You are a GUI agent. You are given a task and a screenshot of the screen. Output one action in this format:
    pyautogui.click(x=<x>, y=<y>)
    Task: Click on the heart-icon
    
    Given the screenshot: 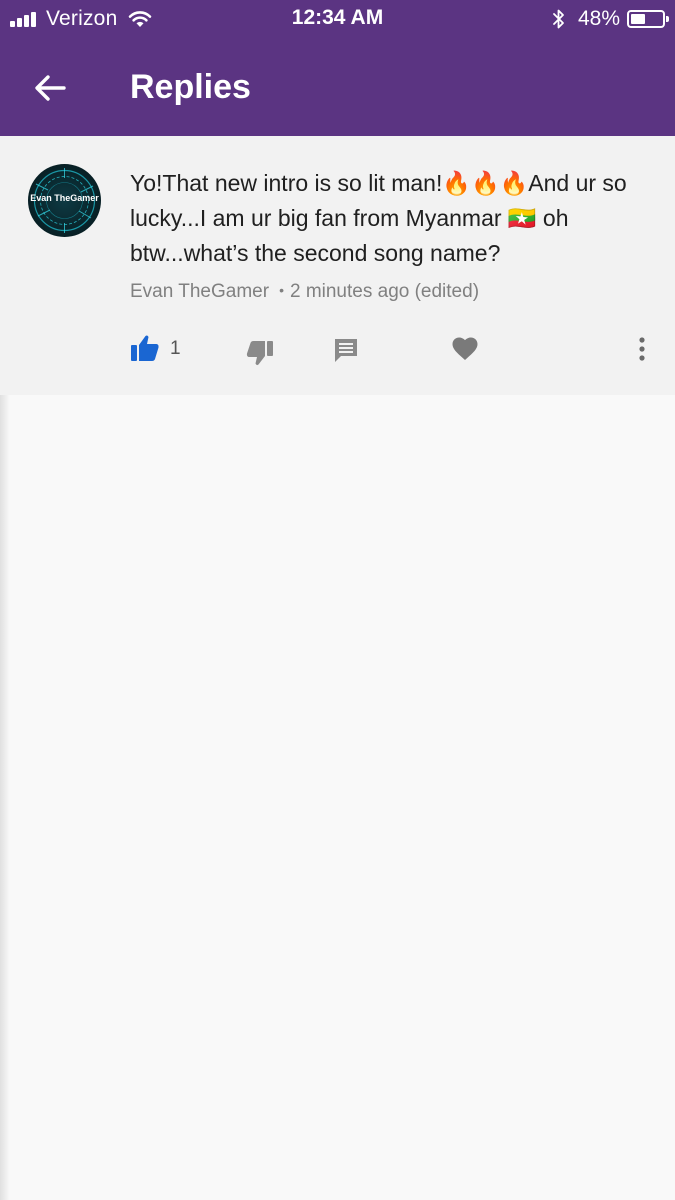 What is the action you would take?
    pyautogui.click(x=465, y=348)
    